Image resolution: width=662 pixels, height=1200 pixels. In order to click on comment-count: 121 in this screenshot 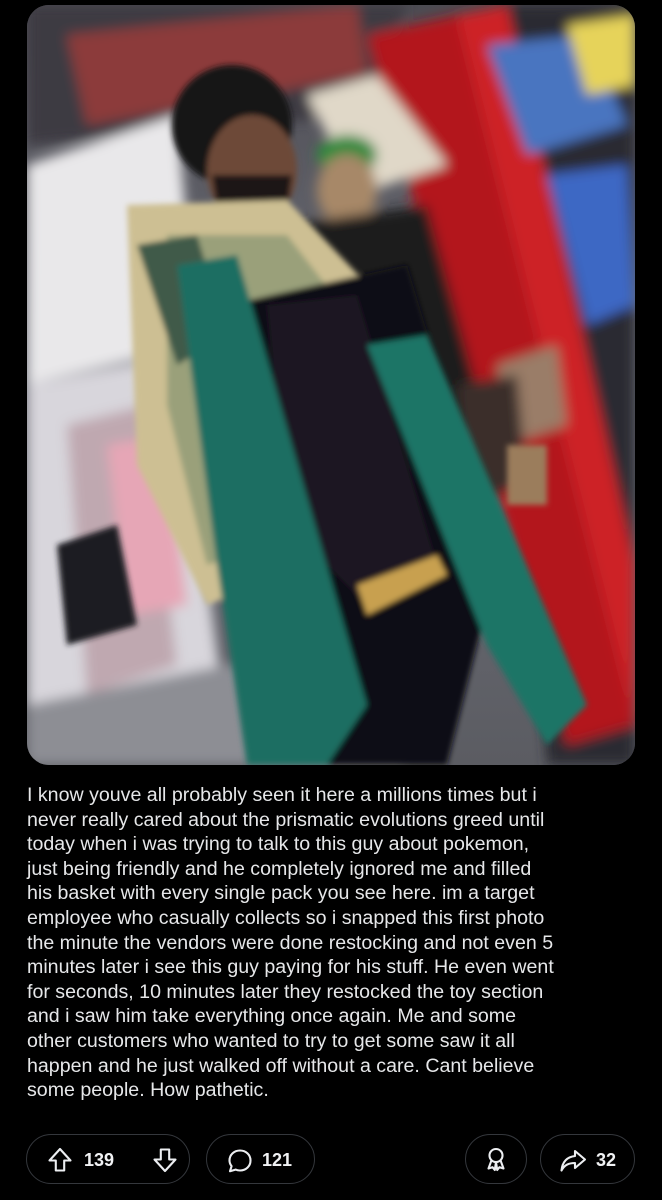, I will do `click(277, 1160)`.